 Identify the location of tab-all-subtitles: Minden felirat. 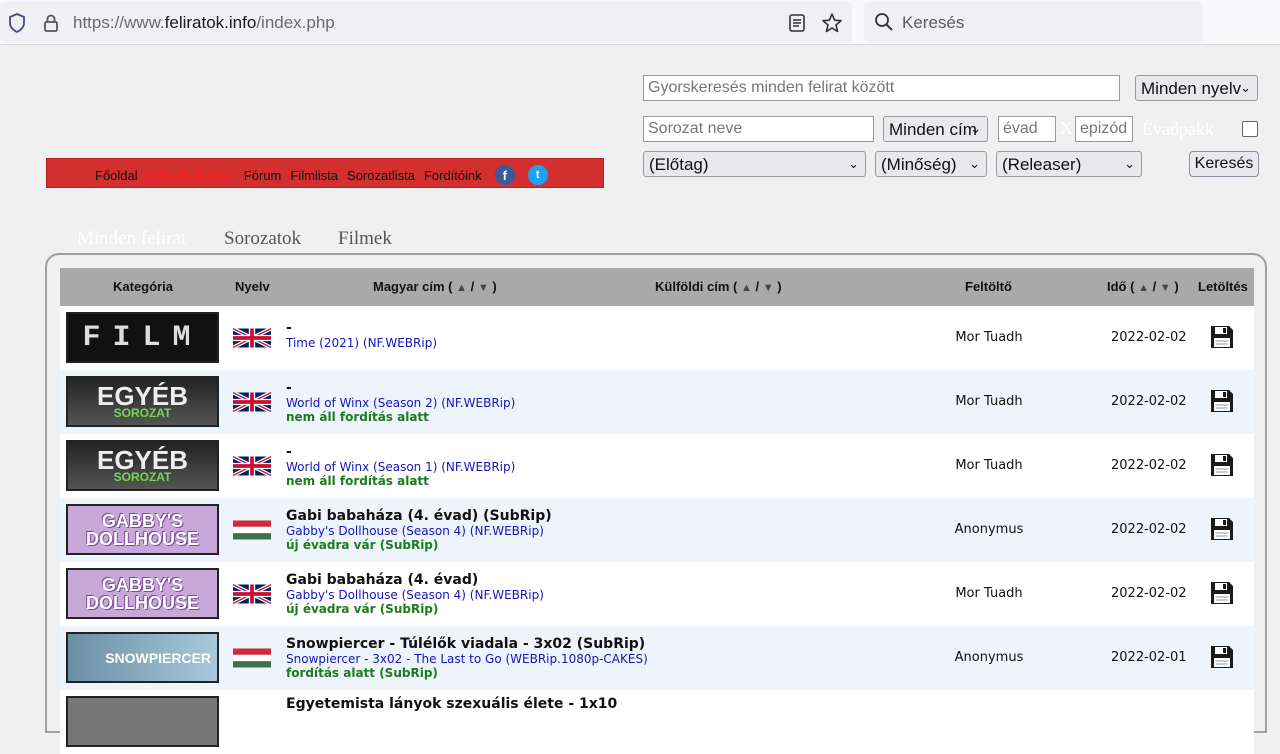
(131, 239).